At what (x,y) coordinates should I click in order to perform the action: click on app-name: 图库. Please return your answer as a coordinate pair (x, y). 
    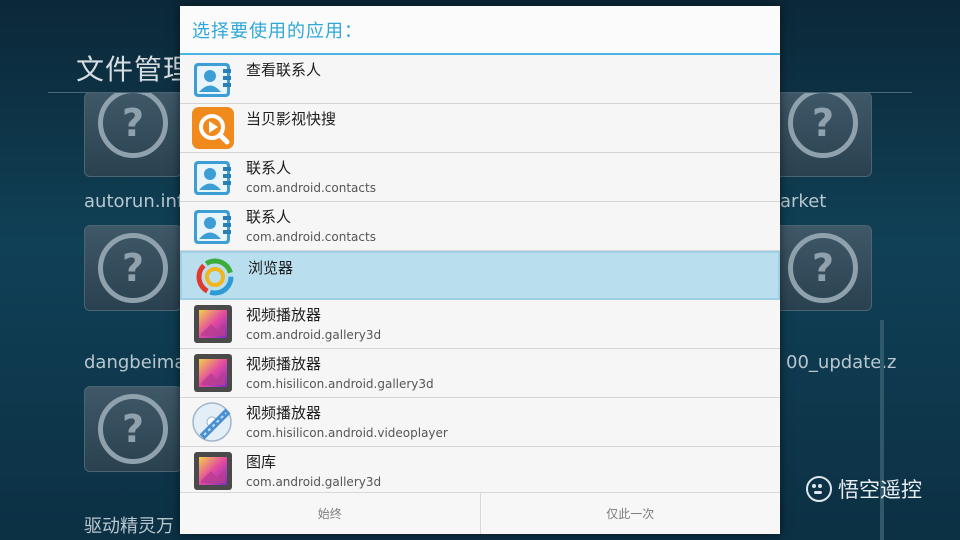
    Looking at the image, I should click on (261, 462).